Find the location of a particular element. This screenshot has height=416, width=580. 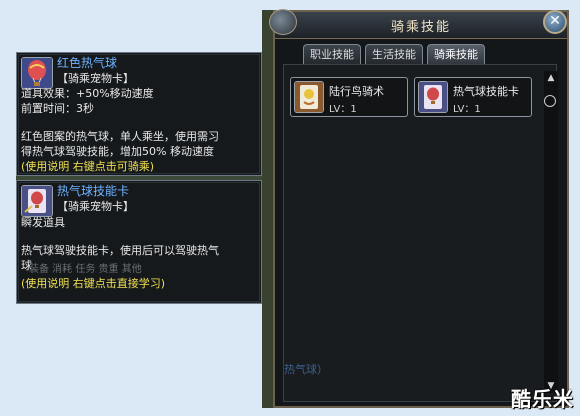

background-inventory-tabs: 装备 消耗 任务 贵重 其他 is located at coordinates (85, 269).